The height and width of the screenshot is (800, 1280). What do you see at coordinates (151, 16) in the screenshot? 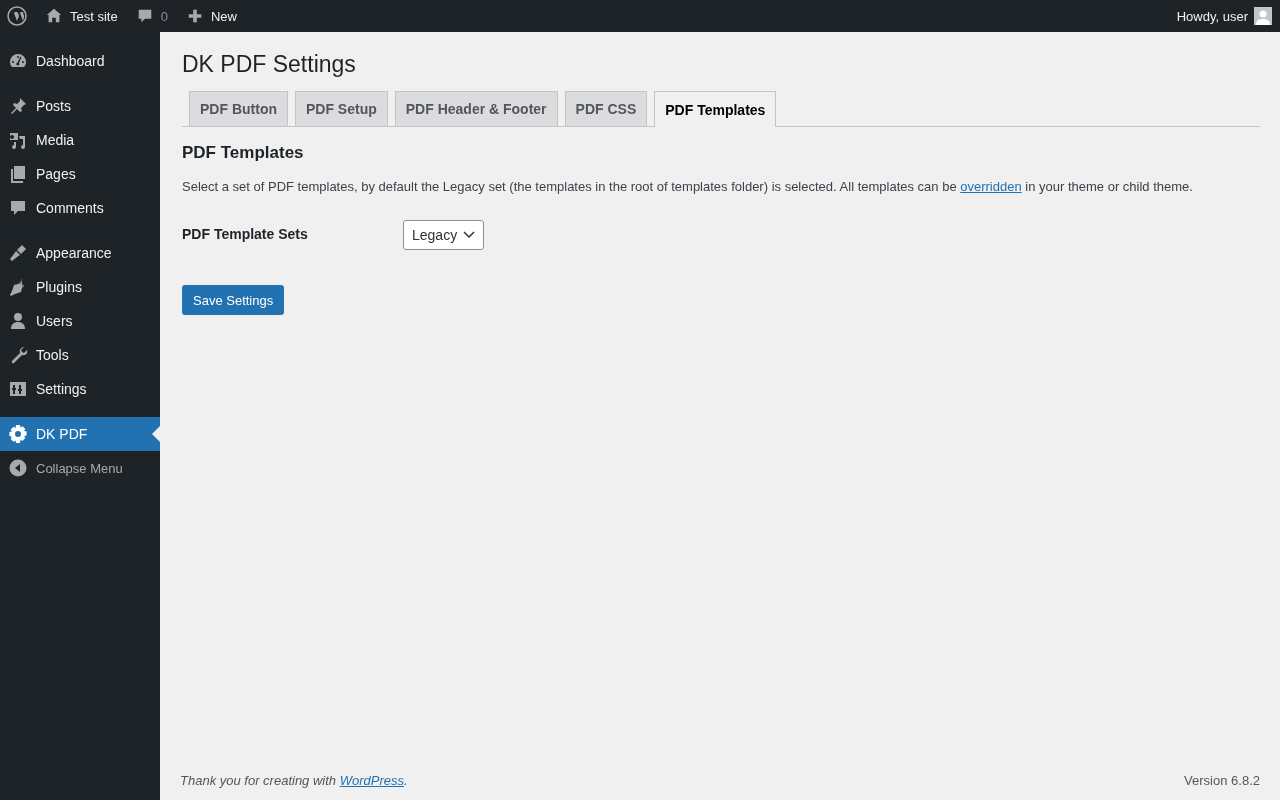
I see `comments-link: 0` at bounding box center [151, 16].